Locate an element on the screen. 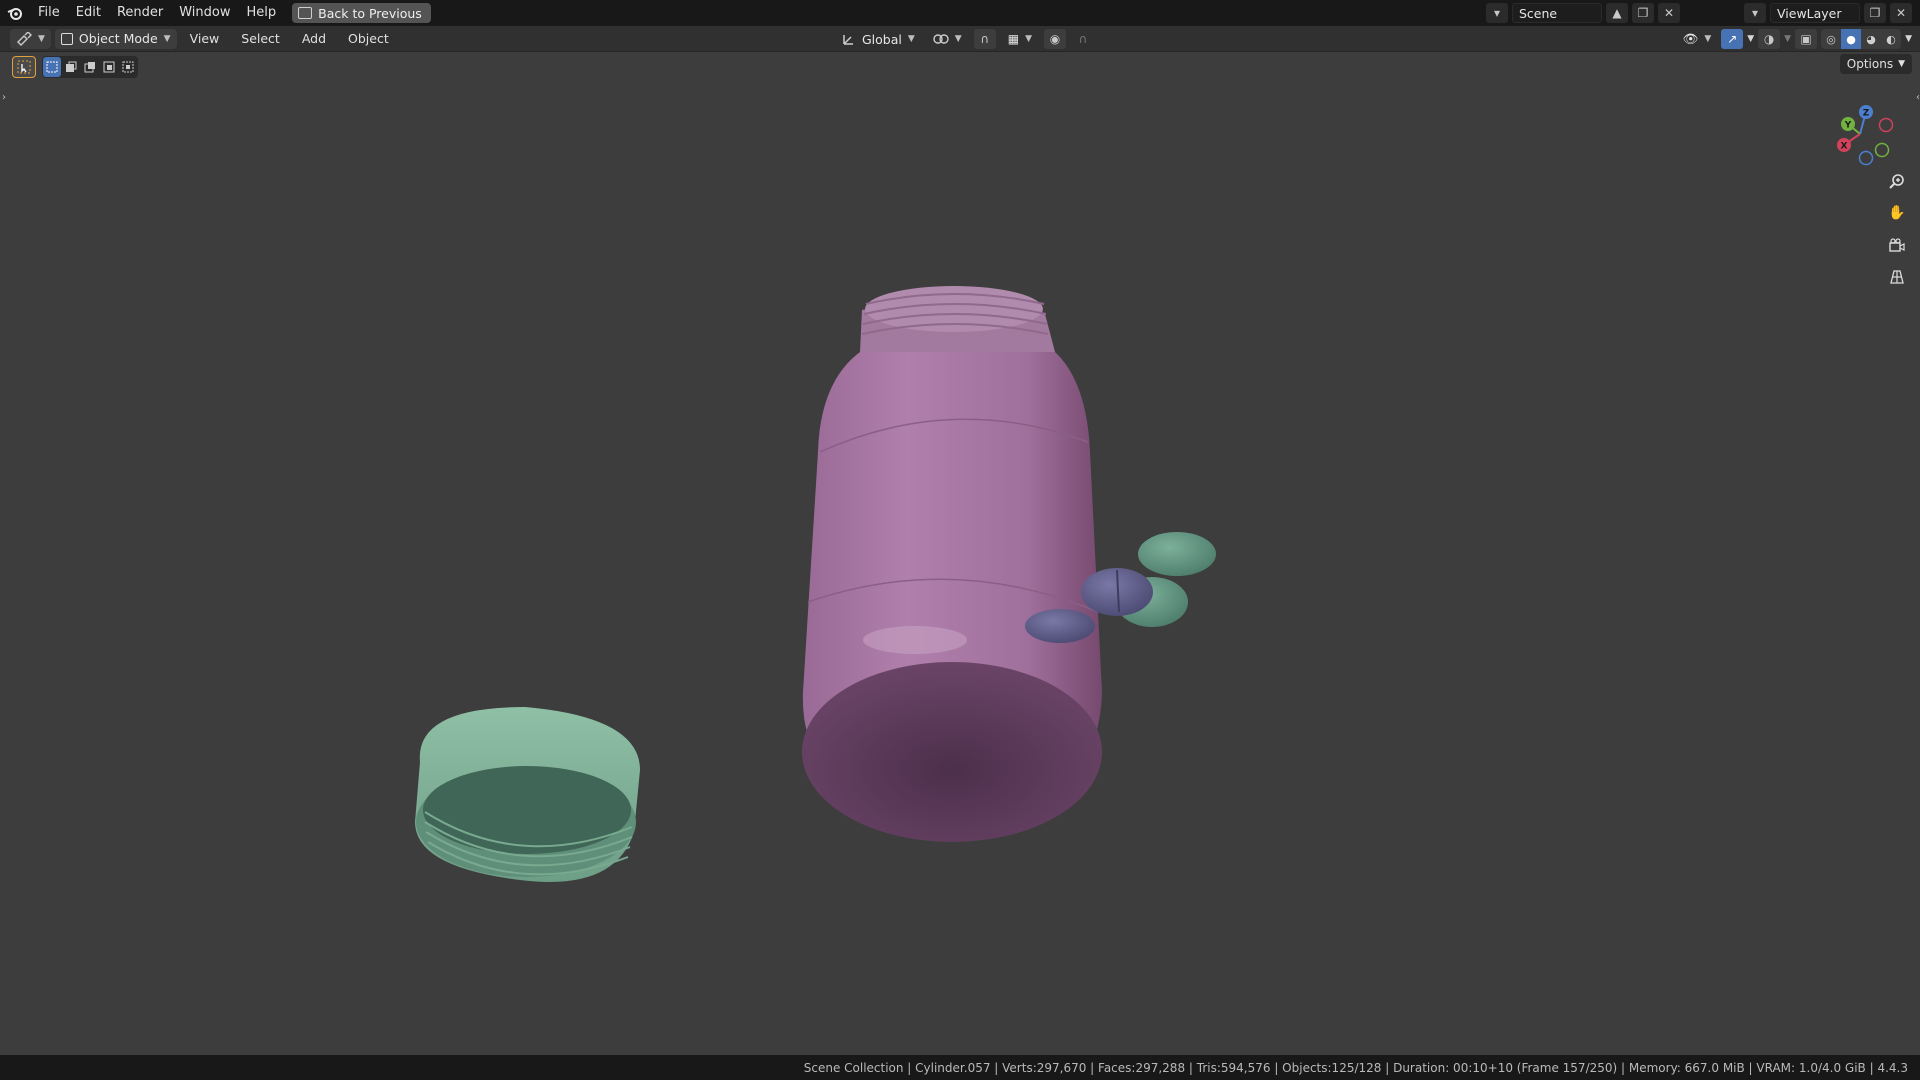 The height and width of the screenshot is (1080, 1920). pivot-dropdown: ▼ is located at coordinates (947, 39).